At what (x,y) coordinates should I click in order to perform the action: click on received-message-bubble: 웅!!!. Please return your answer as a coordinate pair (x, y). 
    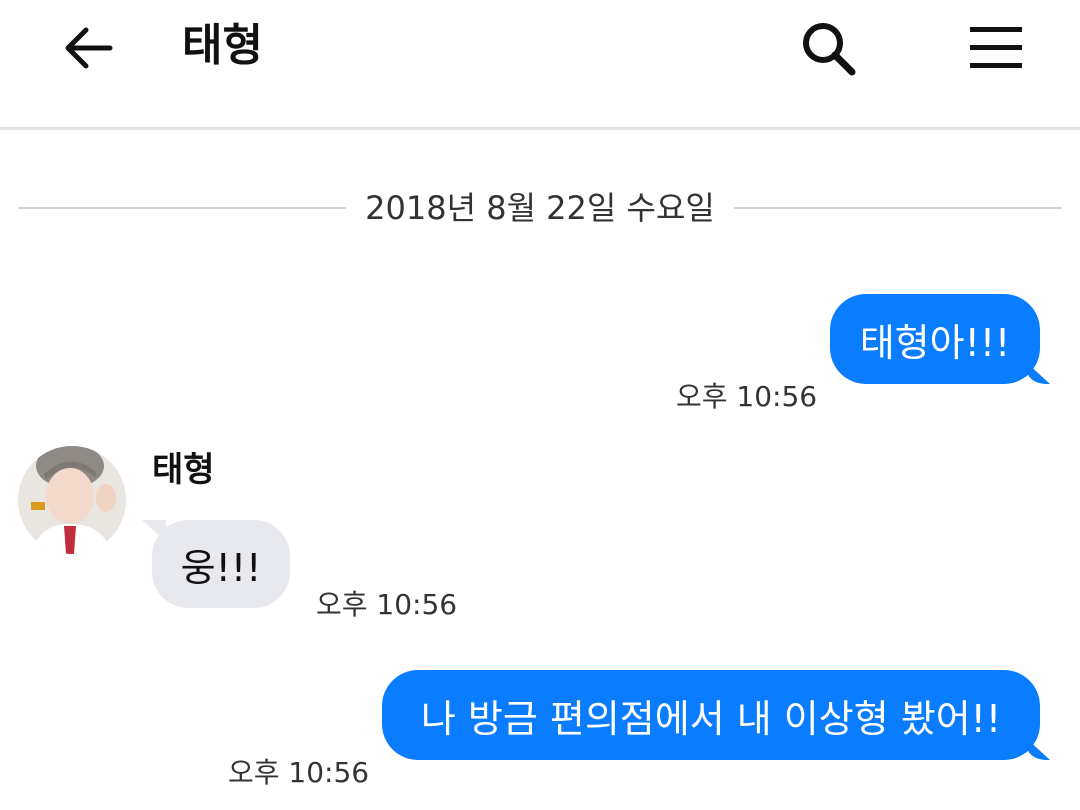
    Looking at the image, I should click on (221, 564).